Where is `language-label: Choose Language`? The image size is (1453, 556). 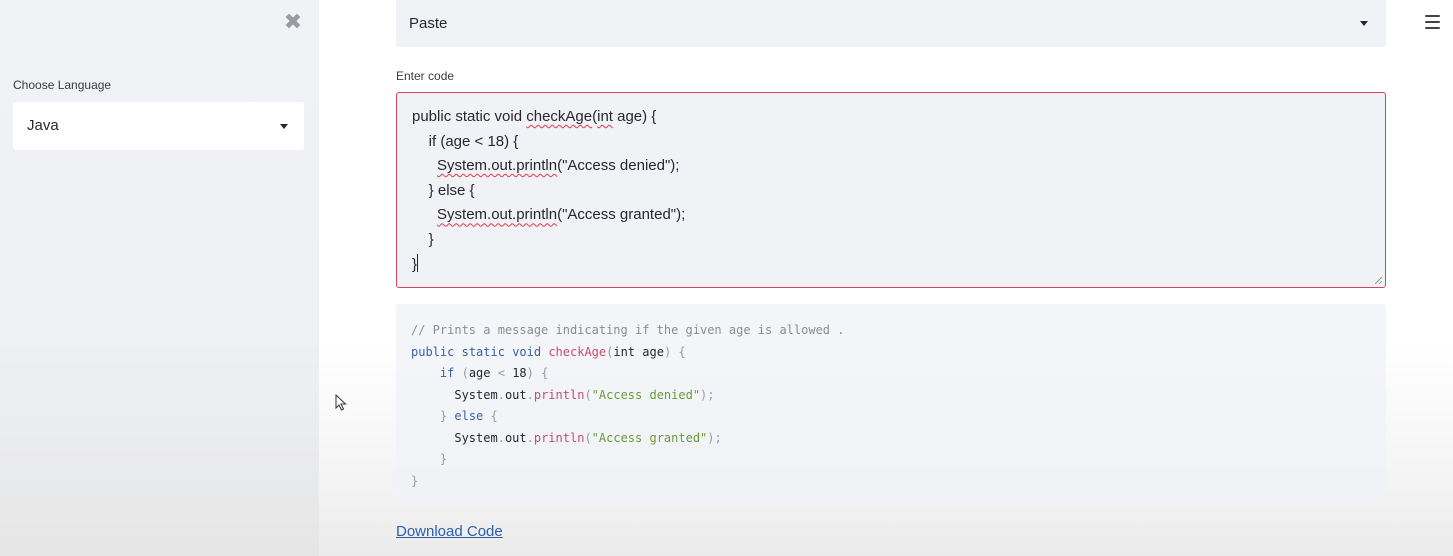
language-label: Choose Language is located at coordinates (62, 85).